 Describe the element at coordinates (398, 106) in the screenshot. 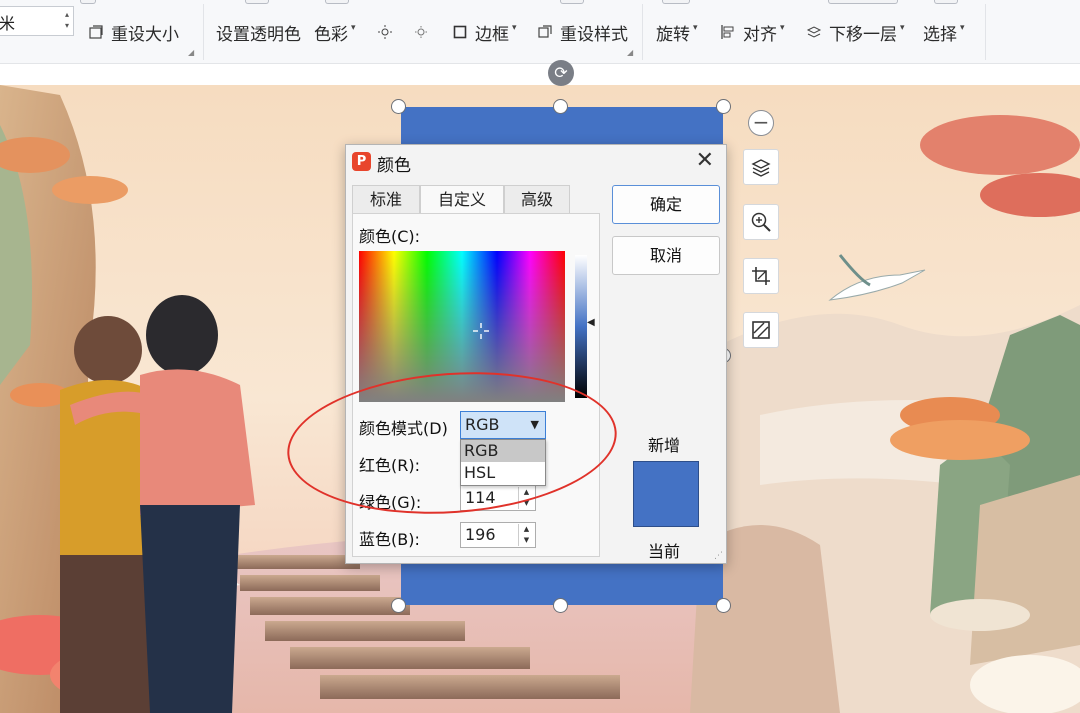

I see `resize-handle-top-left` at that location.